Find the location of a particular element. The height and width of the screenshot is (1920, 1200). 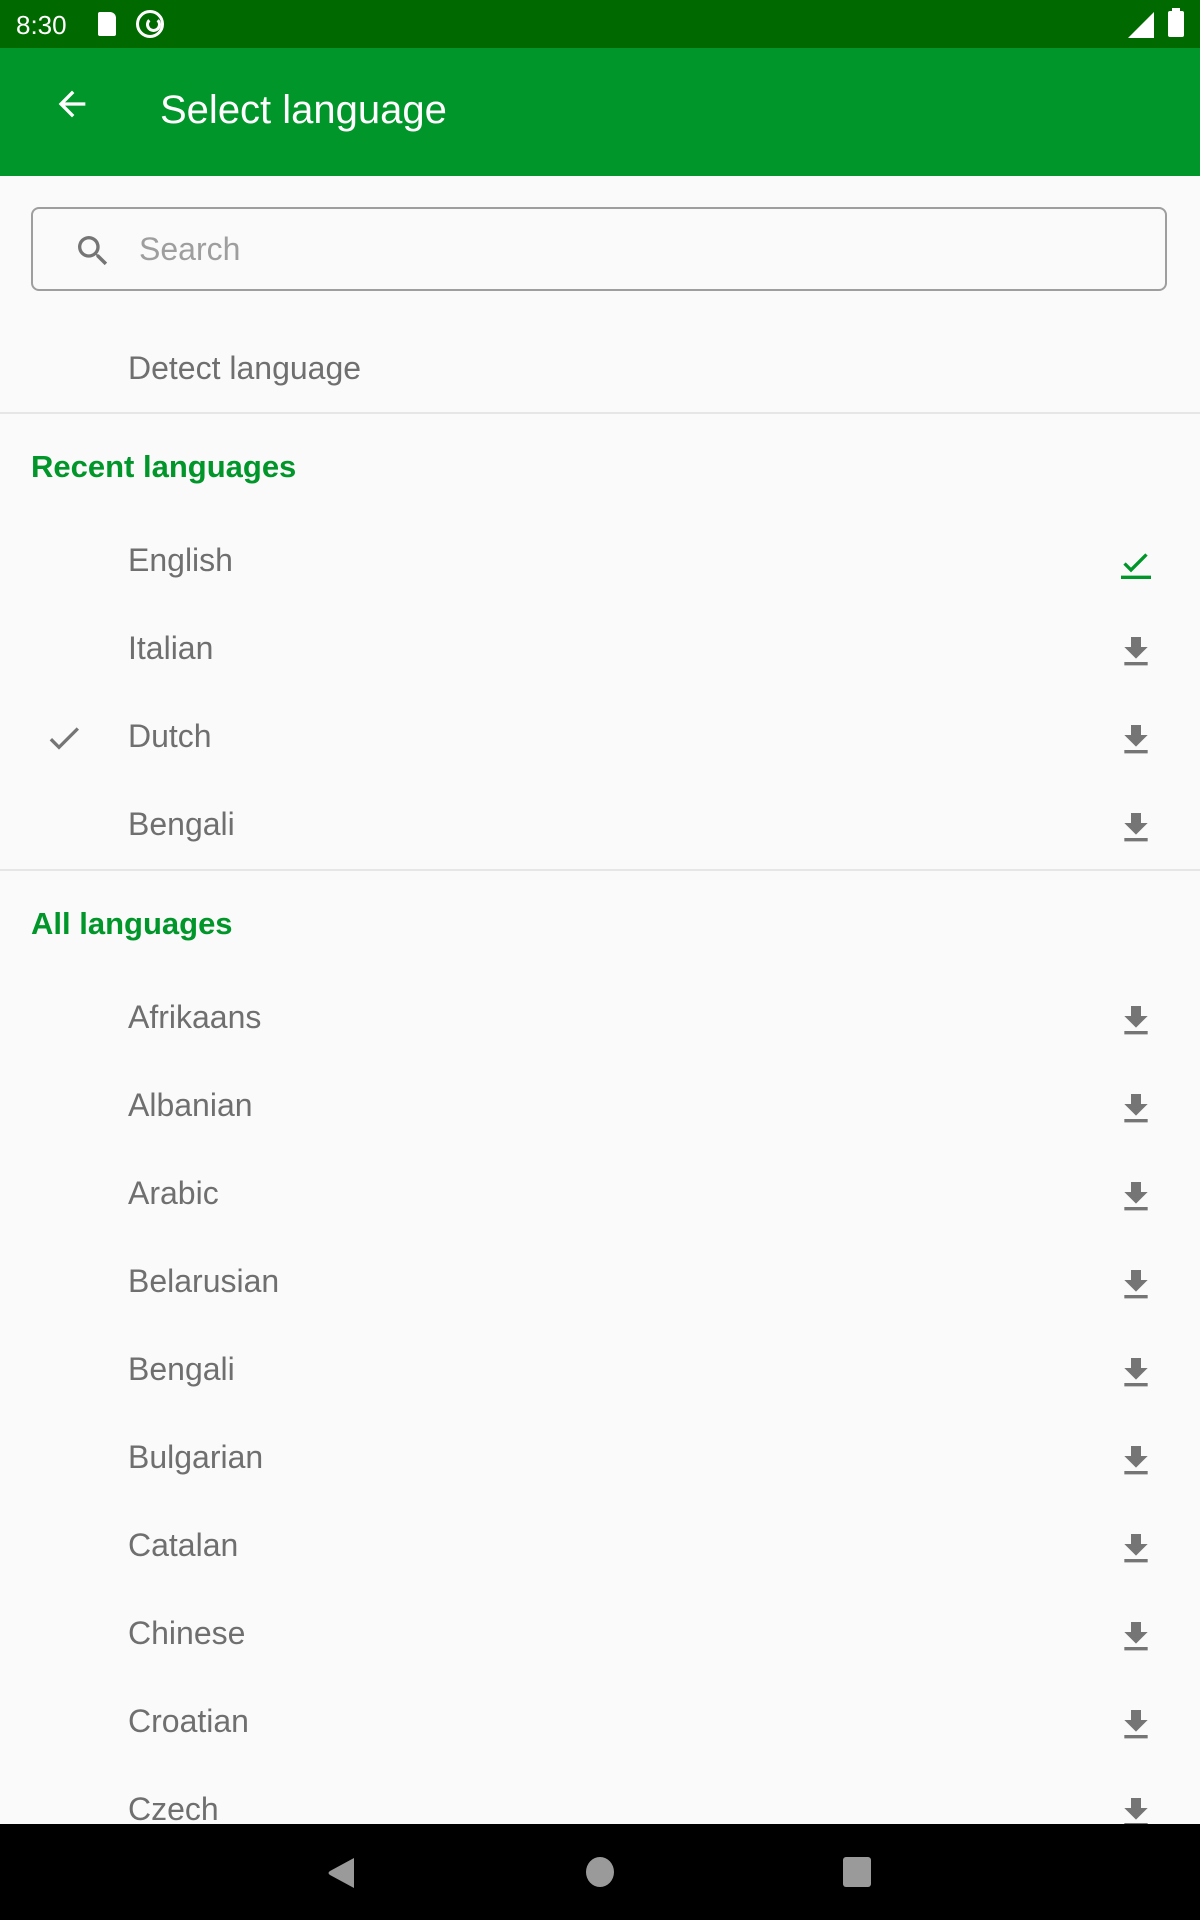

recent-language-item: Bengali is located at coordinates (600, 826).